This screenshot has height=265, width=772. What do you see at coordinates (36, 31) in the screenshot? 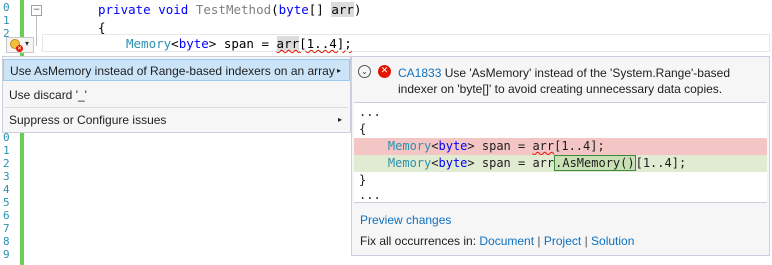
I see `outline-guide` at bounding box center [36, 31].